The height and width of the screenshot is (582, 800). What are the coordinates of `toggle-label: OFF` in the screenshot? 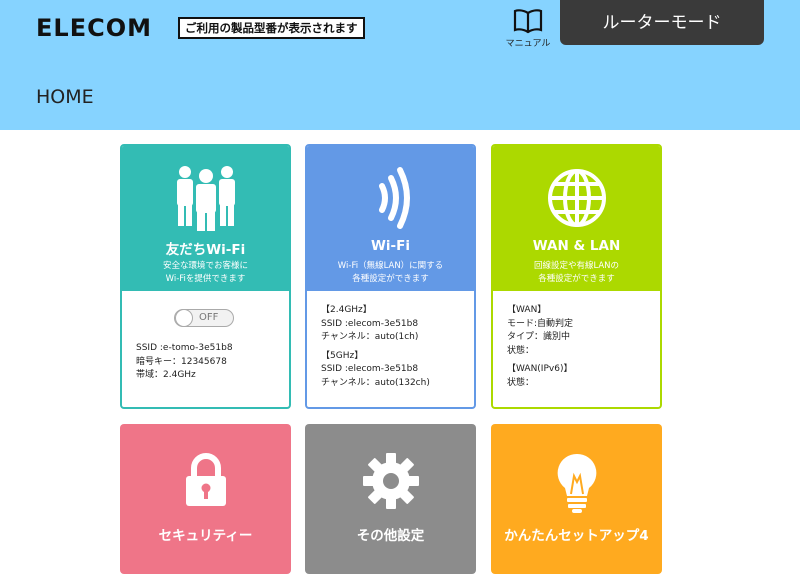 It's located at (209, 317).